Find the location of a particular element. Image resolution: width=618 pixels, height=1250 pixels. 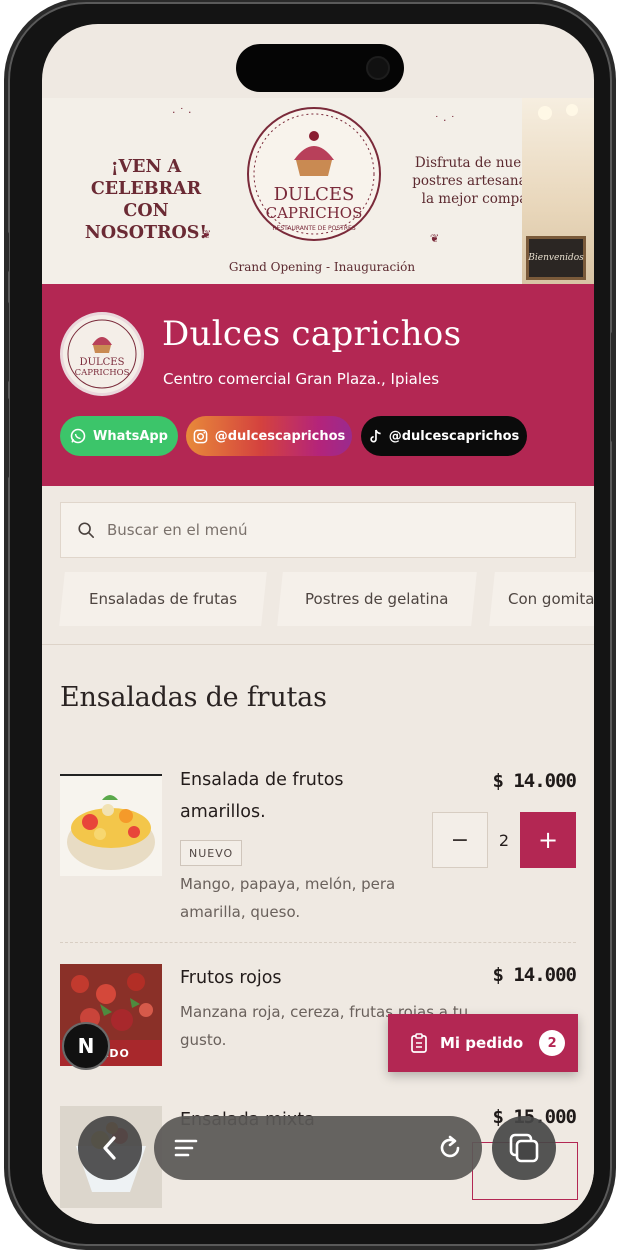

chevron-left-icon is located at coordinates (109, 1148).